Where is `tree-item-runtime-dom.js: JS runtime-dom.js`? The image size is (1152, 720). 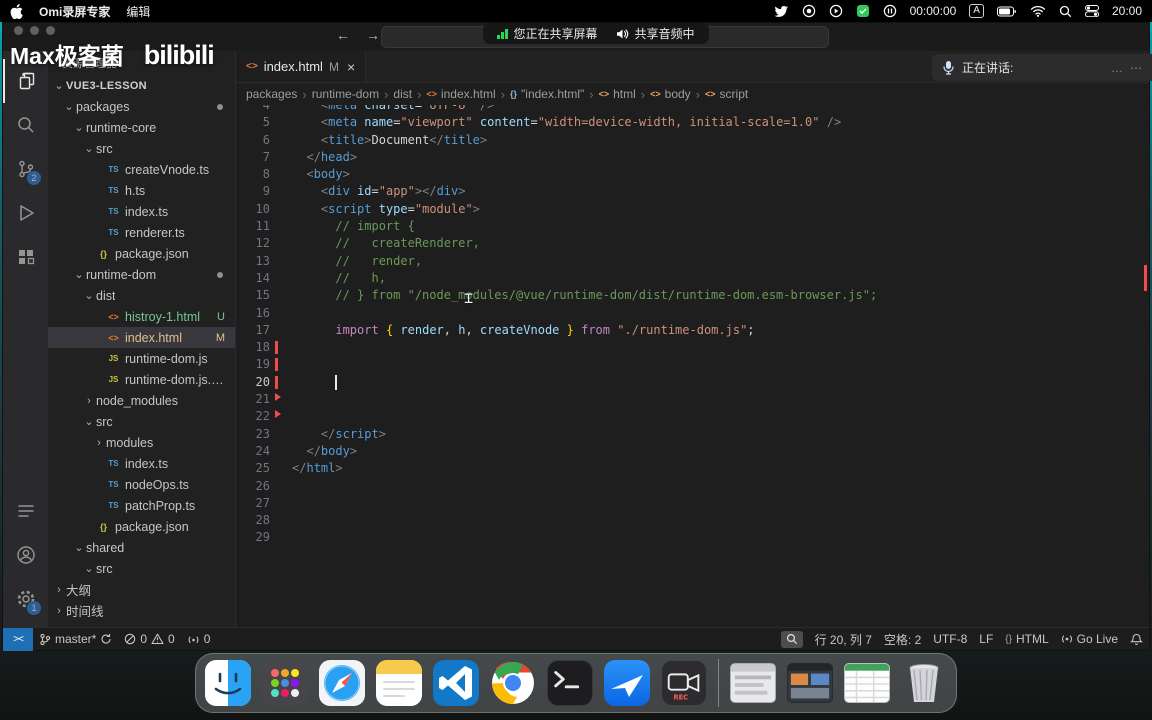
tree-item-runtime-dom.js: JS runtime-dom.js is located at coordinates (141, 358).